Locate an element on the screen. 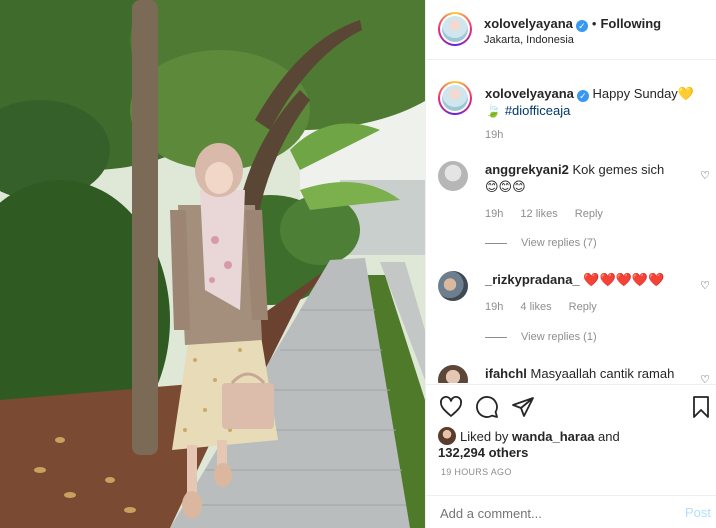 Image resolution: width=716 pixels, height=528 pixels. comment-text: ❤️❤️❤️❤️❤️ is located at coordinates (624, 279).